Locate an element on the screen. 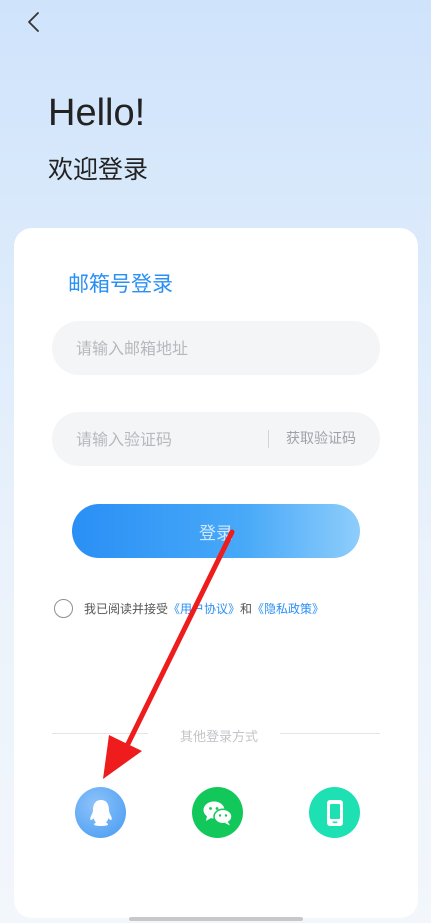 This screenshot has height=923, width=431. email-field is located at coordinates (216, 348).